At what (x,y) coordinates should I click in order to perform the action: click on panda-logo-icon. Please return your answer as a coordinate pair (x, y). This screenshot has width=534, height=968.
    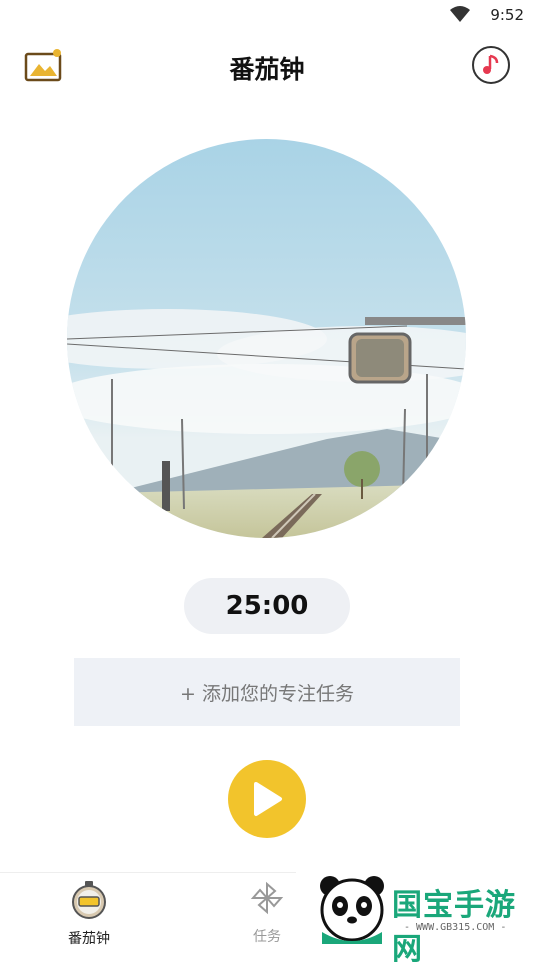
    Looking at the image, I should click on (352, 910).